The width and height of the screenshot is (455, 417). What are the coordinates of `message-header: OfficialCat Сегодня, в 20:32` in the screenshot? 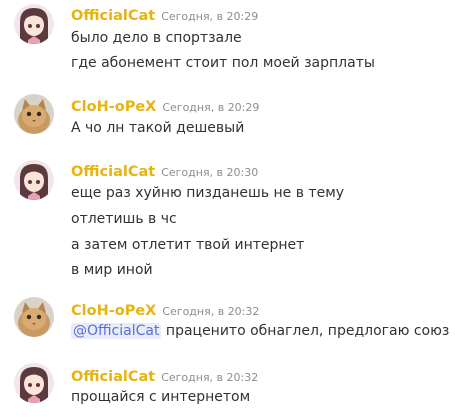 It's located at (164, 375).